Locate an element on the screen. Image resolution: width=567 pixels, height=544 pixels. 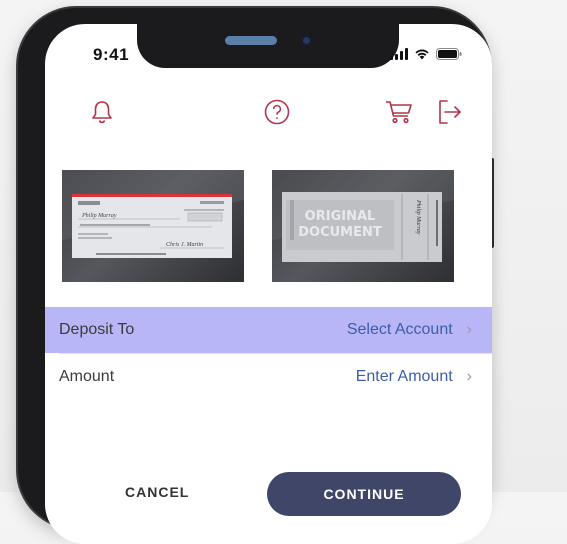
notch is located at coordinates (268, 46).